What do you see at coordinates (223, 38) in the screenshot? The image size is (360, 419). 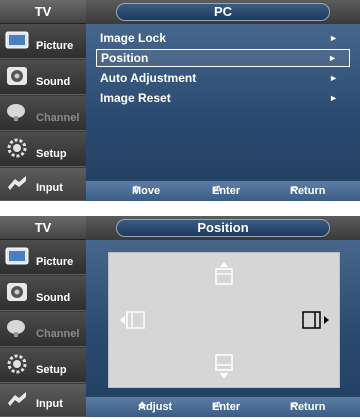 I see `menu-item-image-lock: Image Lock ►` at bounding box center [223, 38].